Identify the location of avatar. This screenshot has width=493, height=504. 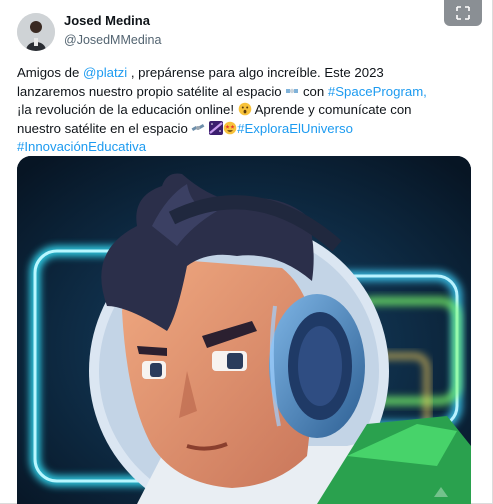
(36, 32).